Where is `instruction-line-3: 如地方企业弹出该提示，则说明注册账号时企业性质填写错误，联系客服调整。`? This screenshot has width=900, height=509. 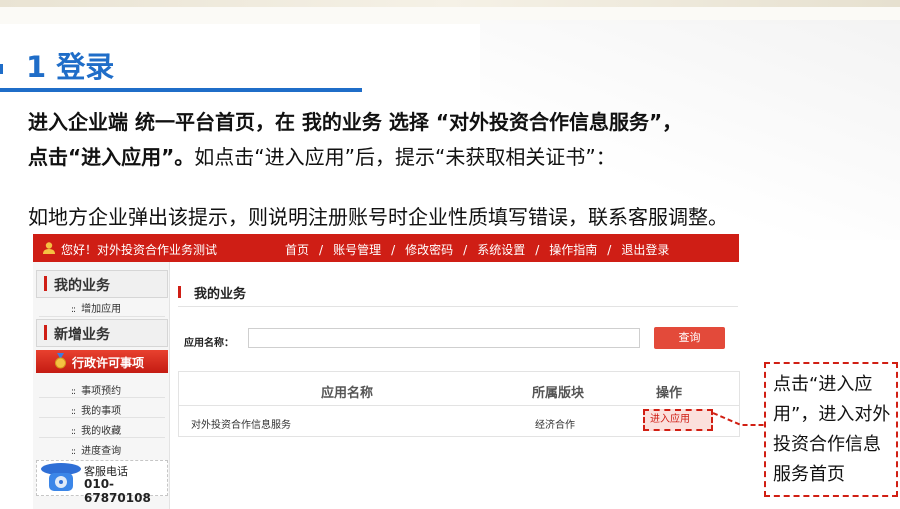
instruction-line-3: 如地方企业弹出该提示，则说明注册账号时企业性质填写错误，联系客服调整。 is located at coordinates (378, 217).